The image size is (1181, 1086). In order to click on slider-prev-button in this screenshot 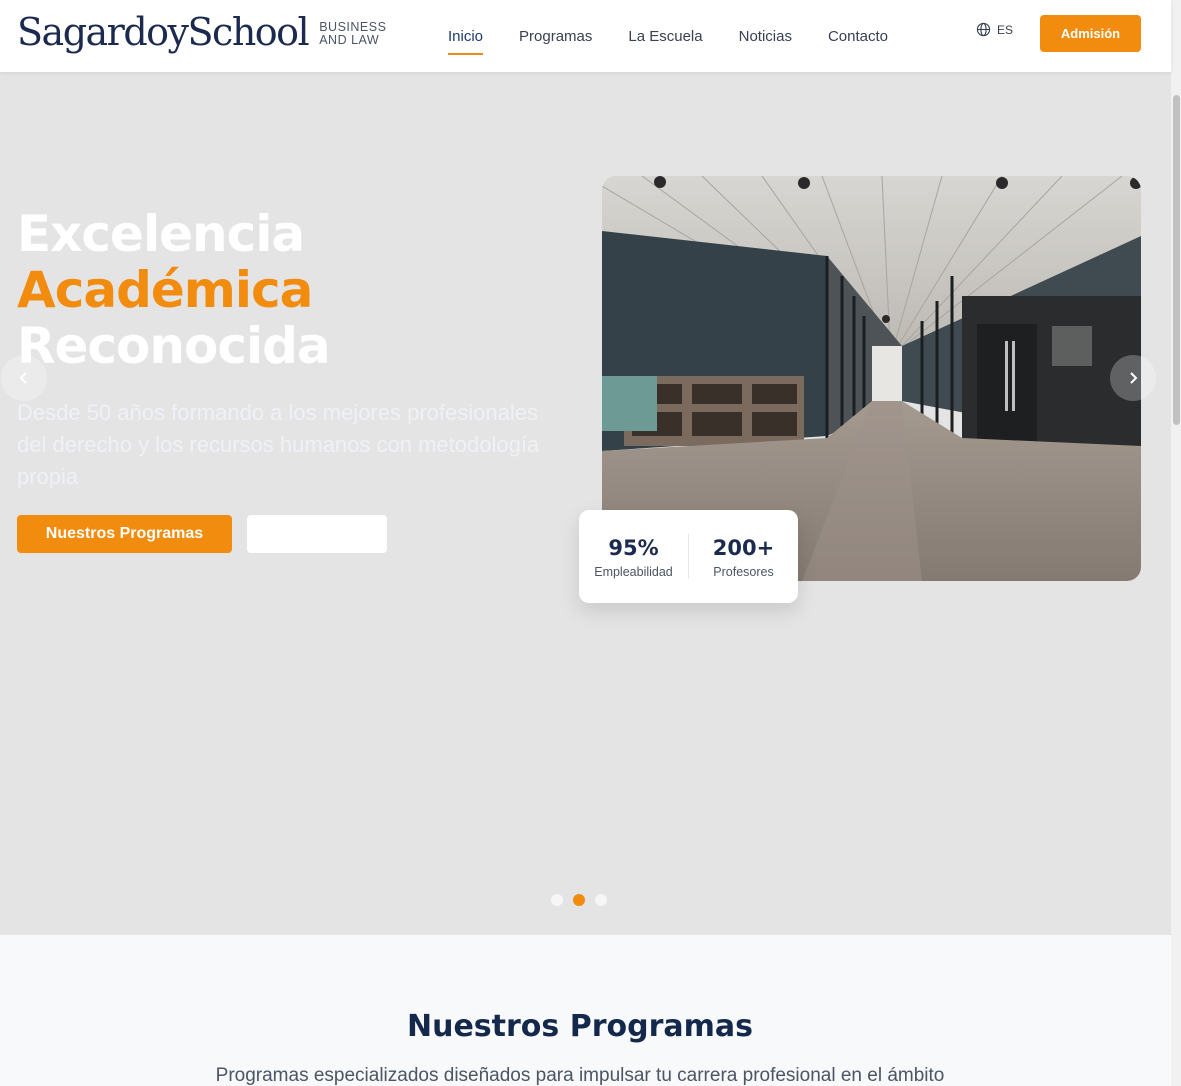, I will do `click(24, 378)`.